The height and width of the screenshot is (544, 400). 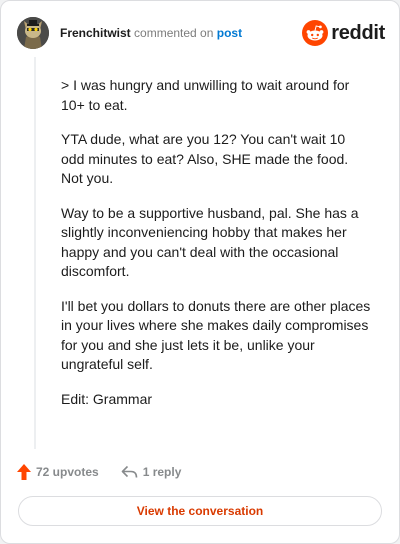 What do you see at coordinates (202, 472) in the screenshot?
I see `comment-actions: 72 upvotes 1 reply` at bounding box center [202, 472].